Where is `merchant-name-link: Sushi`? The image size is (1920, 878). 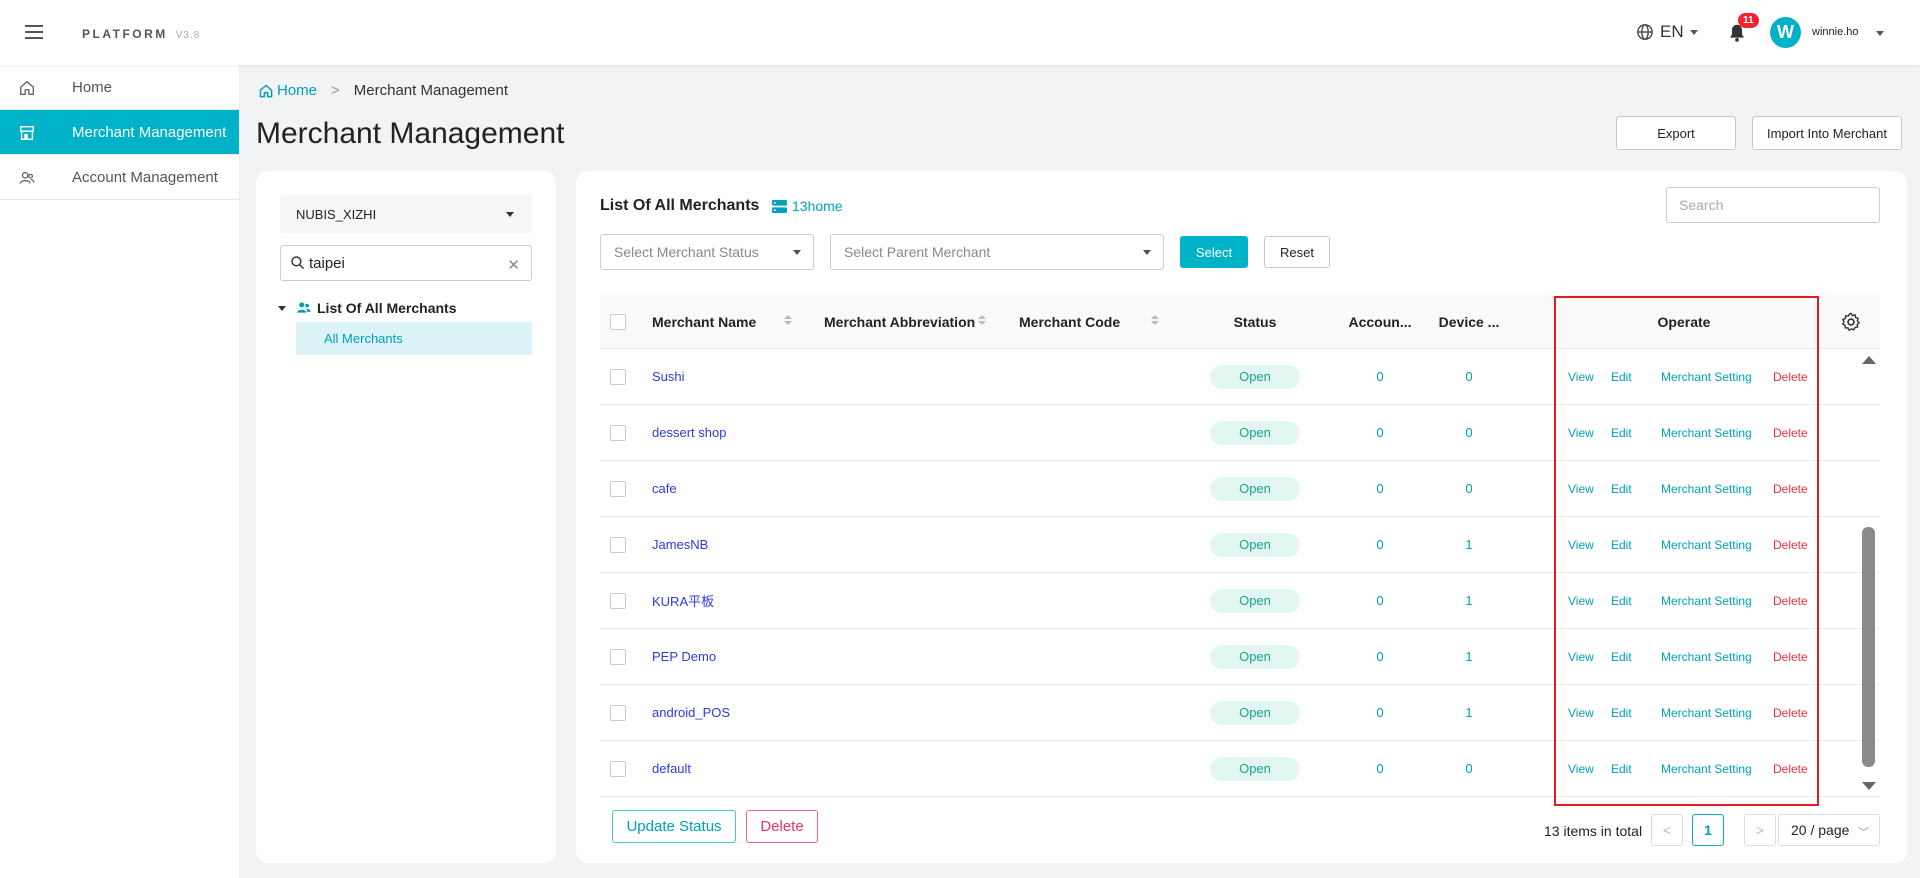 merchant-name-link: Sushi is located at coordinates (668, 376).